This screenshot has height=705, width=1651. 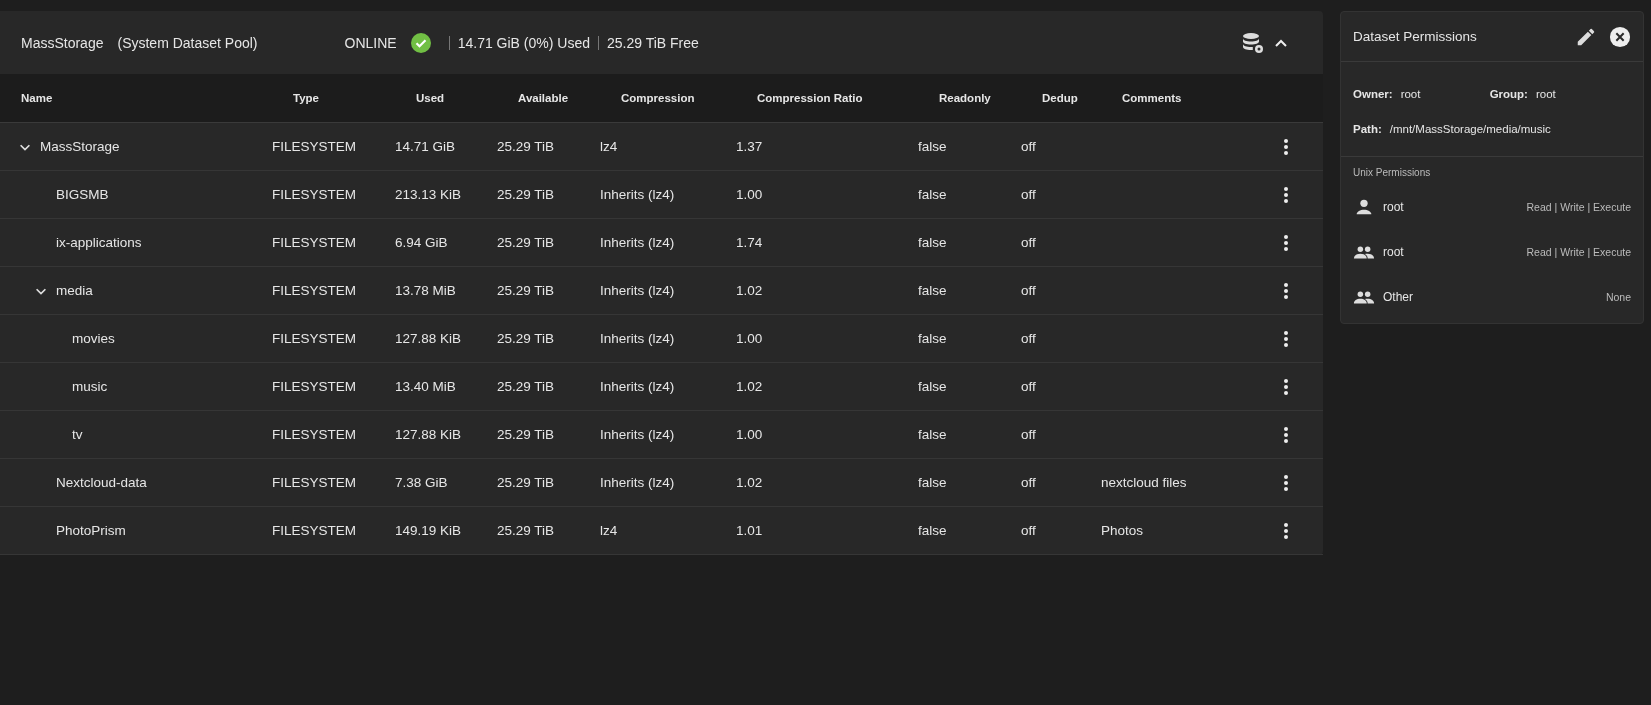 I want to click on dataset-name: tv, so click(x=77, y=434).